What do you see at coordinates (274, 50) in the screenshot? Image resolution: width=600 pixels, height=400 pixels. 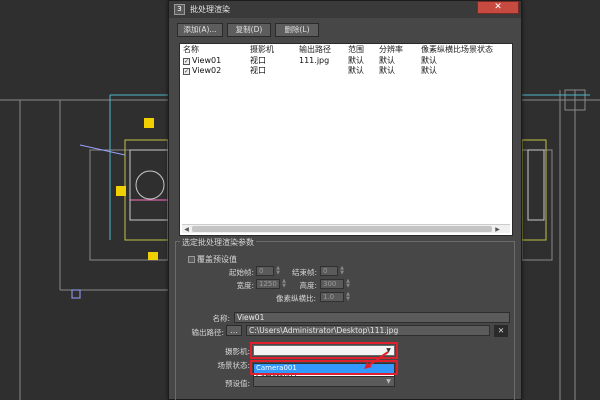 I see `col-camera: 摄影机` at bounding box center [274, 50].